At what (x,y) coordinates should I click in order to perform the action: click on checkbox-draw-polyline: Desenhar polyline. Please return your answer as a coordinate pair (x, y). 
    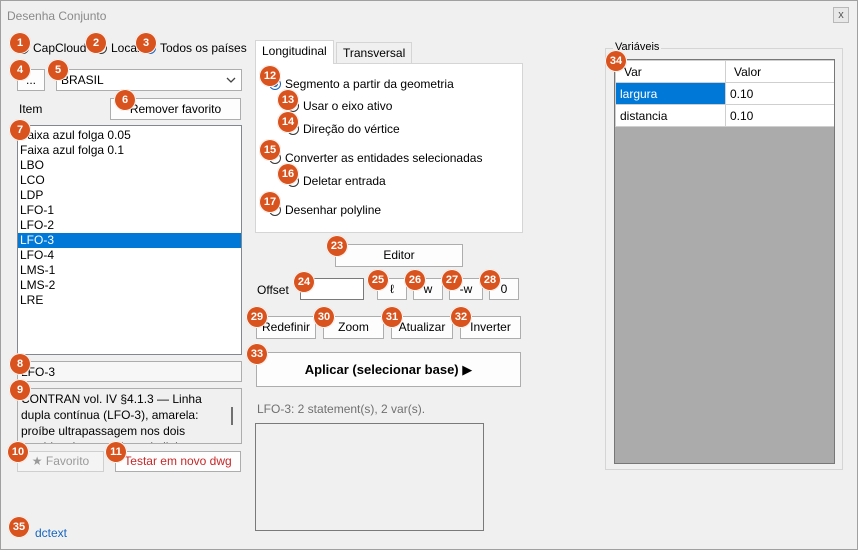
    Looking at the image, I should click on (325, 210).